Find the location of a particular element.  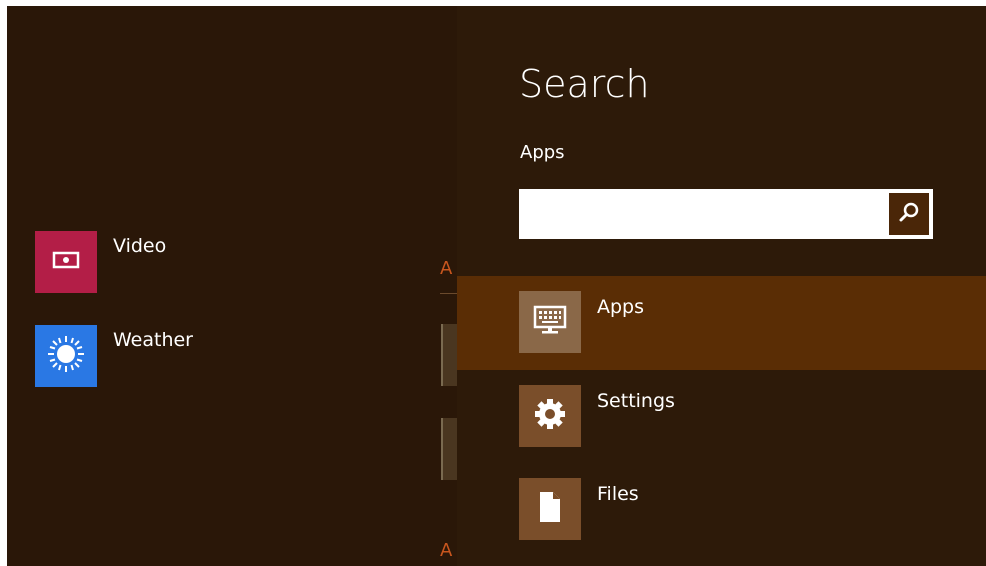

sun-icon is located at coordinates (66, 356).